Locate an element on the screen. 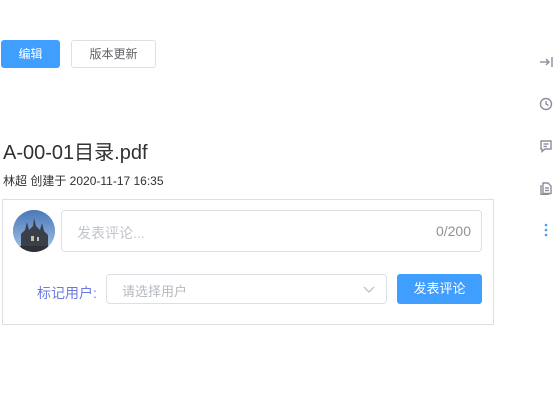 Image resolution: width=560 pixels, height=400 pixels. comment-icon is located at coordinates (546, 146).